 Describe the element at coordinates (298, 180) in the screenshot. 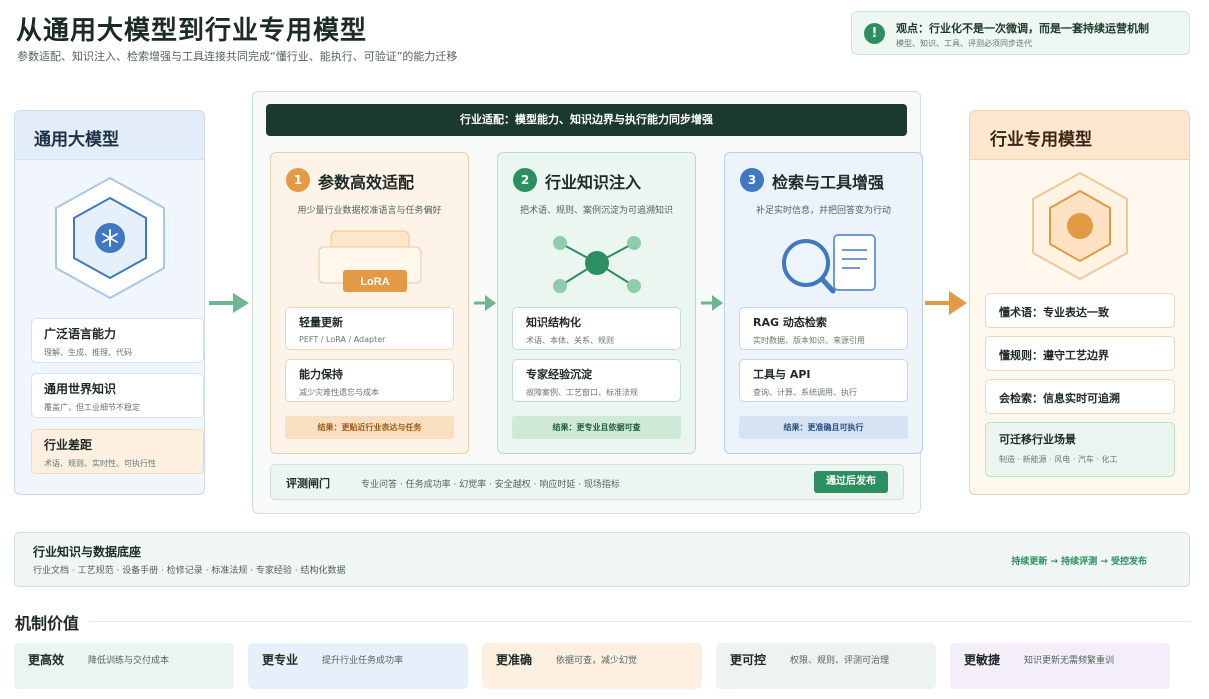

I see `stage-number: 1` at that location.